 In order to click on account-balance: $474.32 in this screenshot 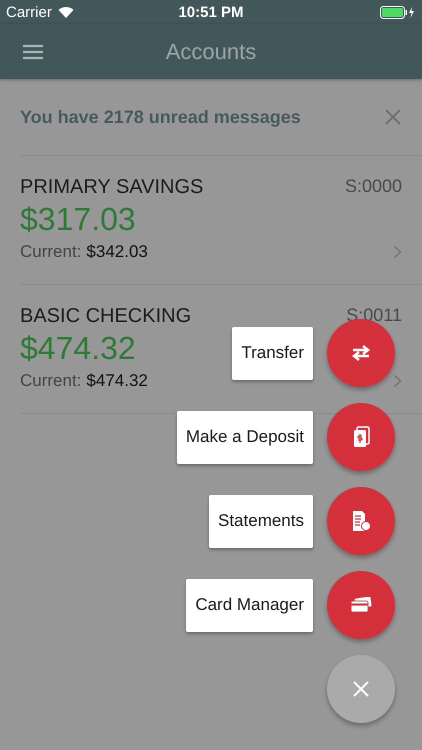, I will do `click(78, 348)`.